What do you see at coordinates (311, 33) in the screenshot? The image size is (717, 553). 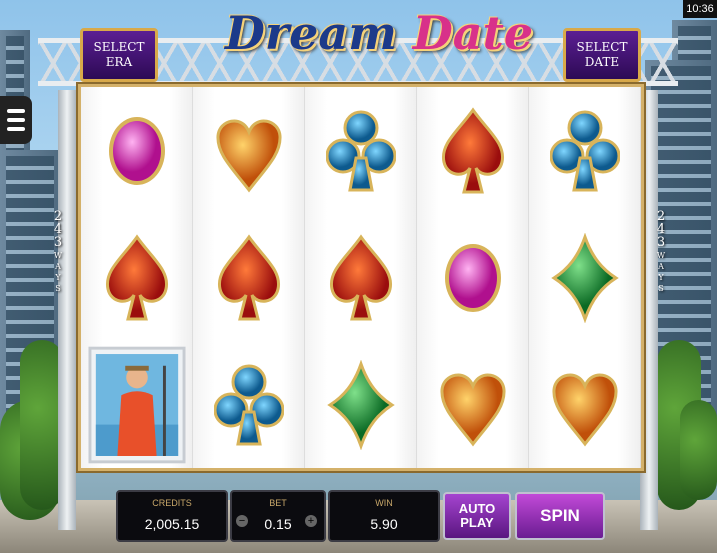 I see `logo-word-dream: Dream` at bounding box center [311, 33].